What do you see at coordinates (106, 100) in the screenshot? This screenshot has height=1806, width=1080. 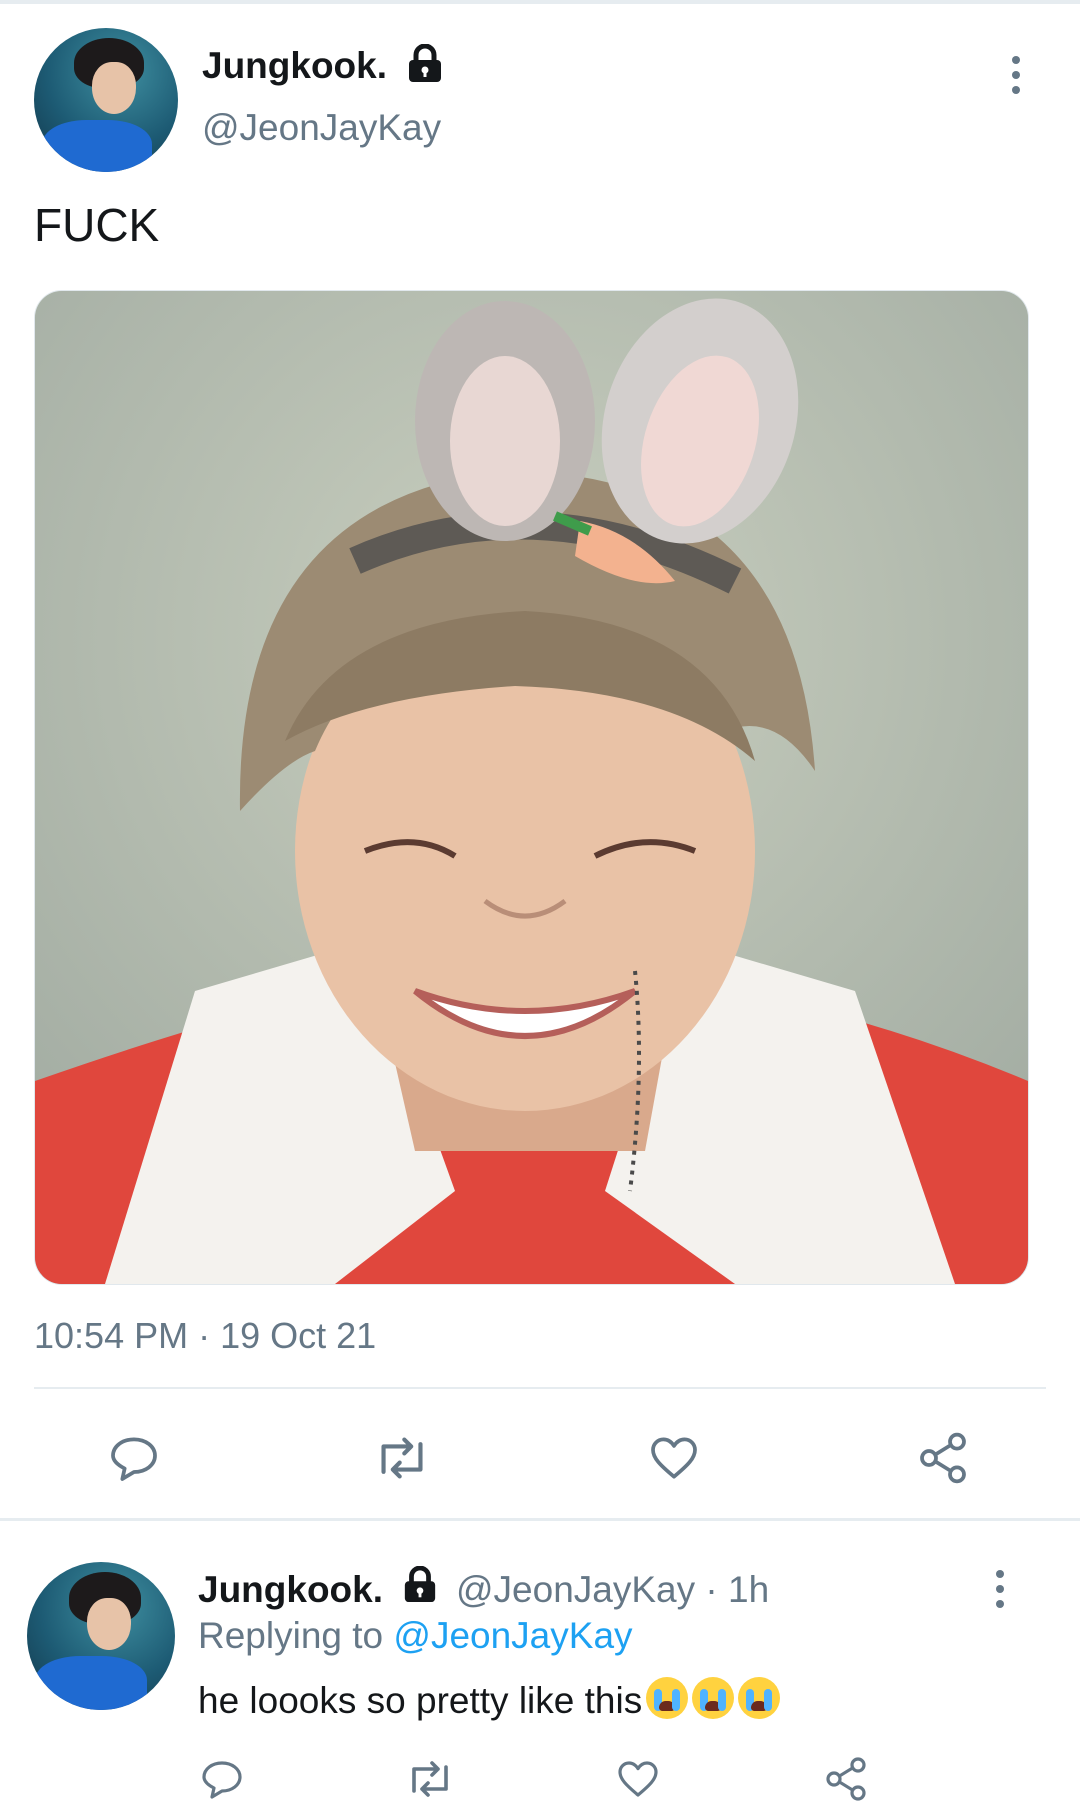 I see `author-avatar` at bounding box center [106, 100].